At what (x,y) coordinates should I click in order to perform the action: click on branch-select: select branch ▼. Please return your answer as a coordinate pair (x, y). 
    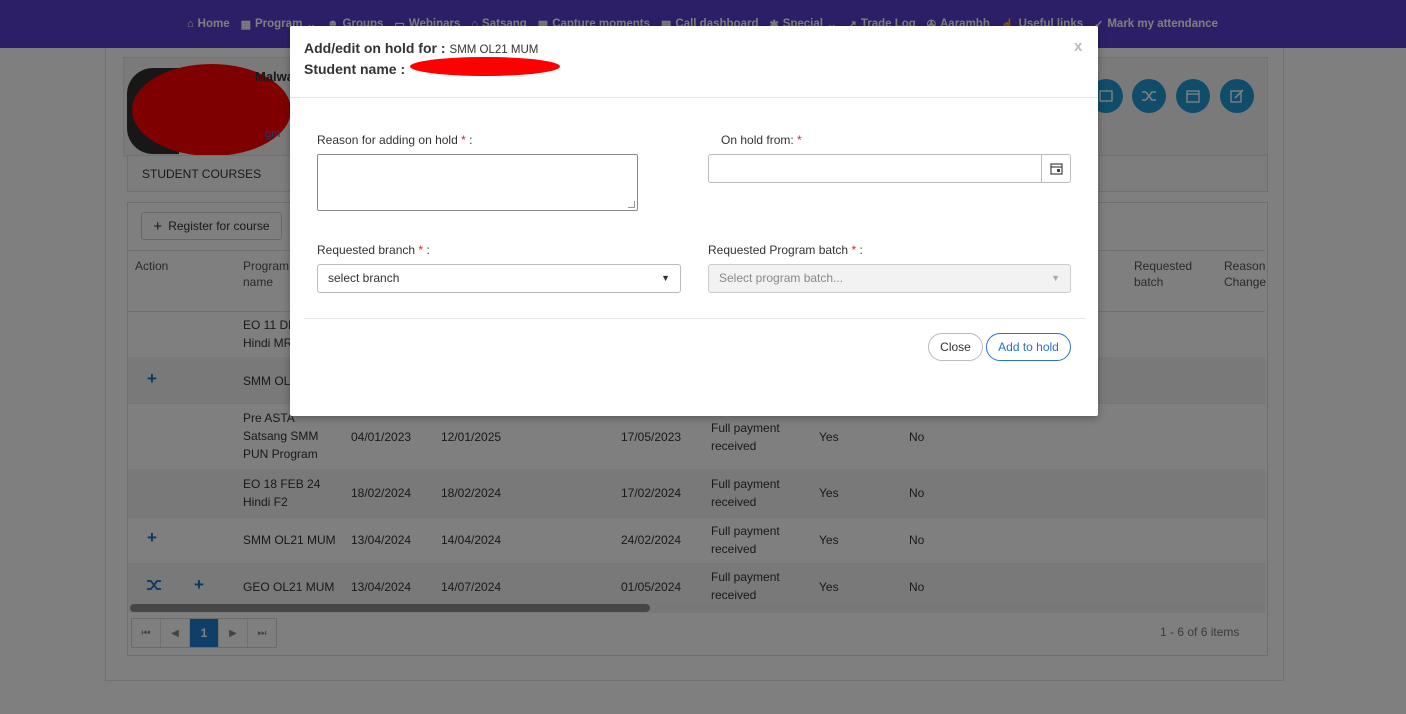
    Looking at the image, I should click on (499, 278).